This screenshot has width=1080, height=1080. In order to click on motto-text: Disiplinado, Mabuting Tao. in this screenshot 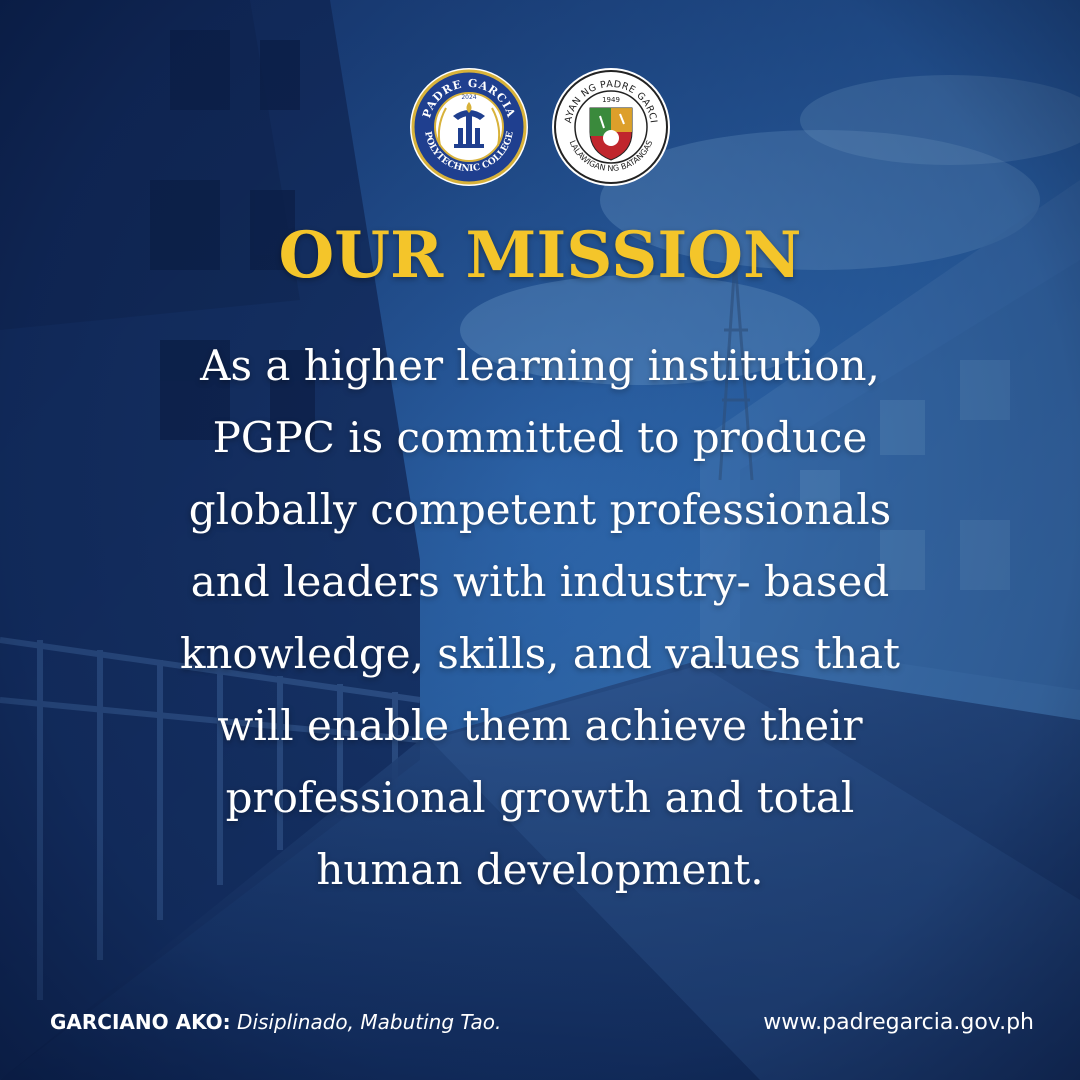, I will do `click(369, 1022)`.